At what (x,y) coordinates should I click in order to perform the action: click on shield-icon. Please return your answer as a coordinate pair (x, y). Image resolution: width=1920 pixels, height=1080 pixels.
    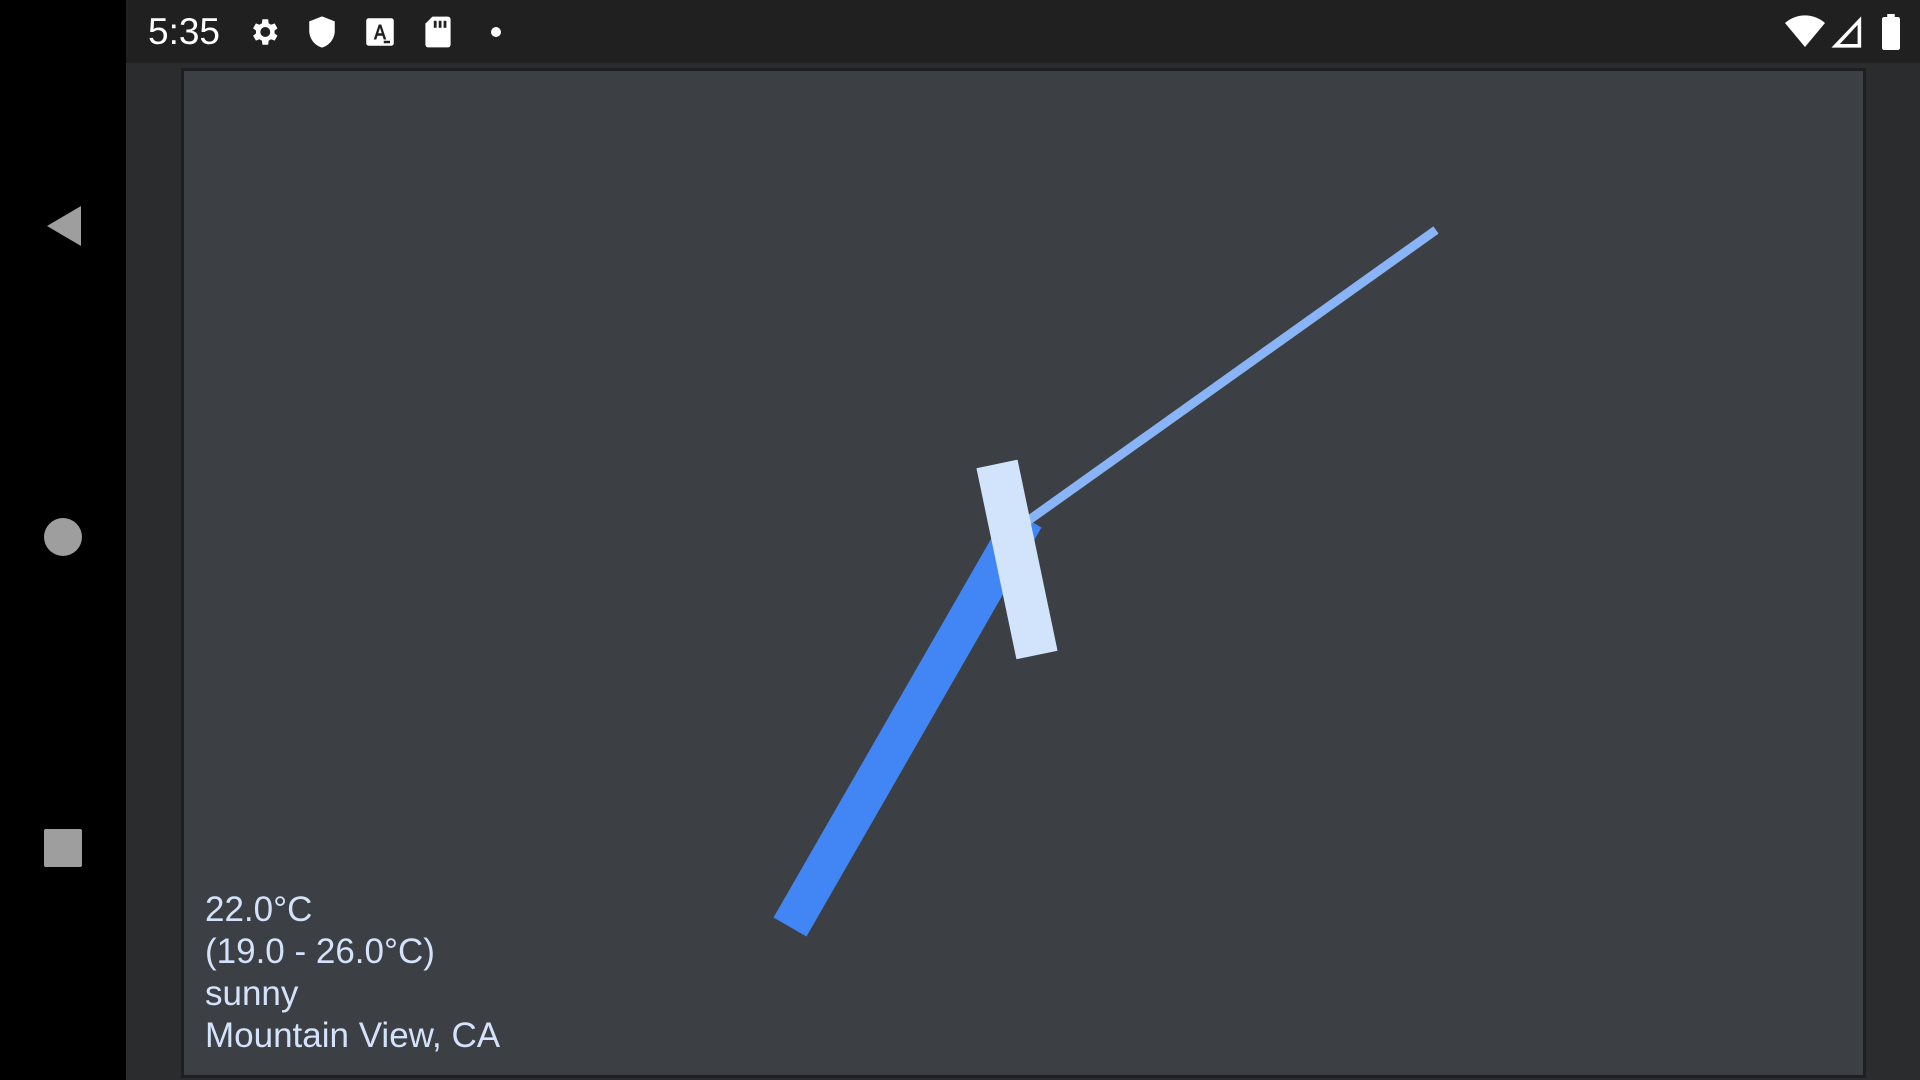
    Looking at the image, I should click on (322, 32).